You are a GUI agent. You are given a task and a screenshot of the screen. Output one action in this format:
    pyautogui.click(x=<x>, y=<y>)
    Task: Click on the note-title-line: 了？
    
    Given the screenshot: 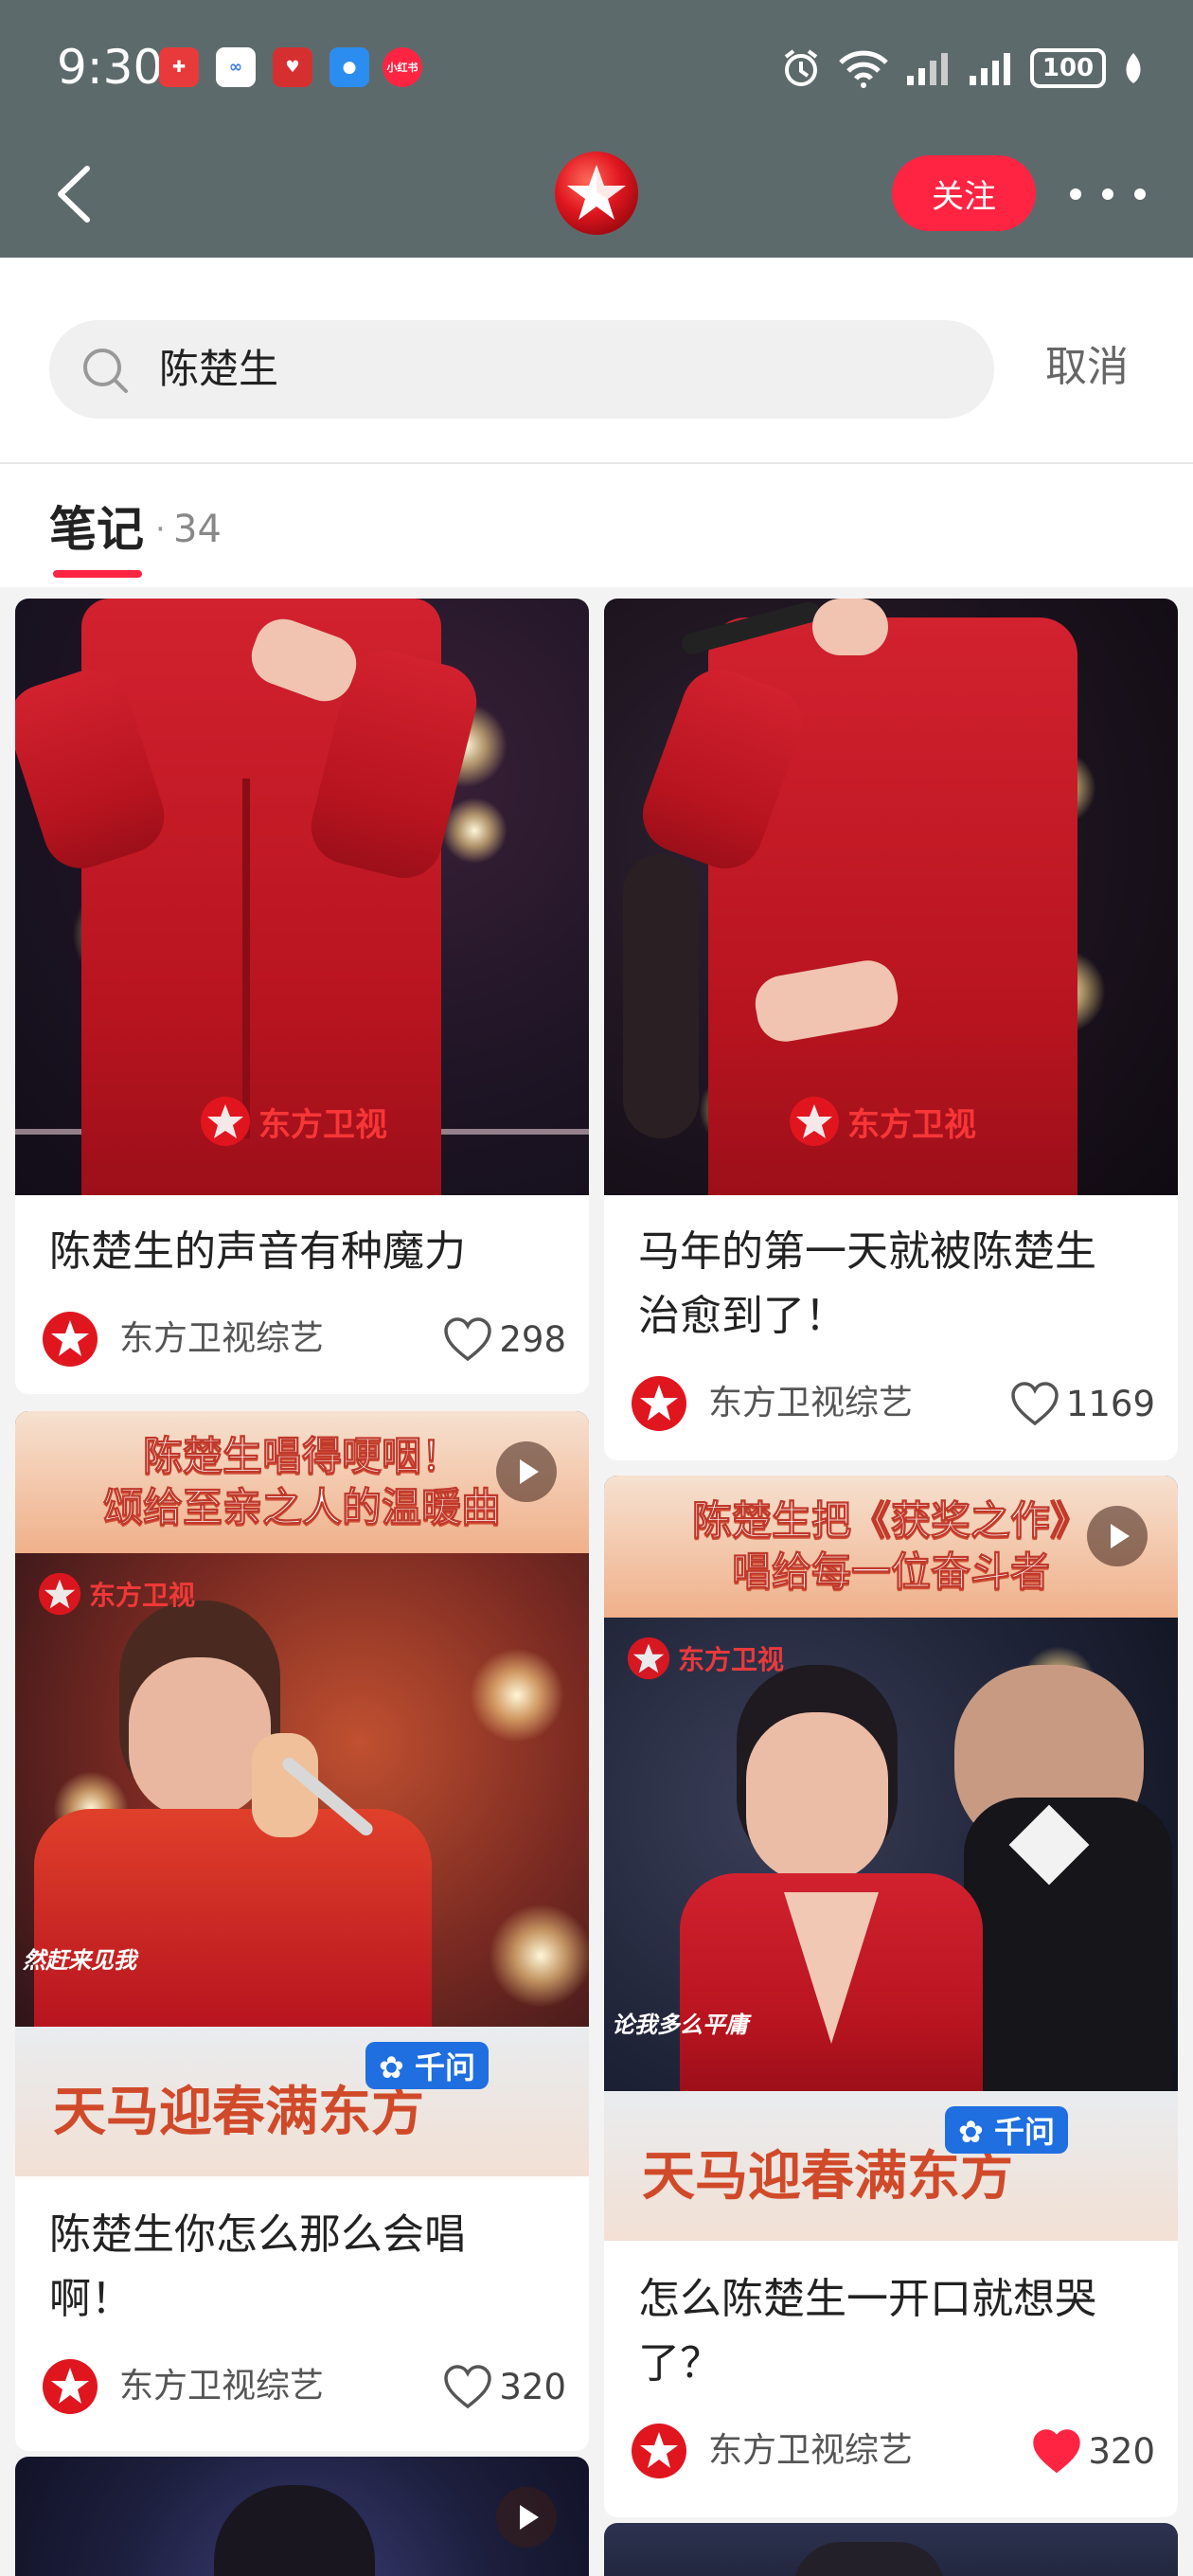 What is the action you would take?
    pyautogui.click(x=893, y=2364)
    